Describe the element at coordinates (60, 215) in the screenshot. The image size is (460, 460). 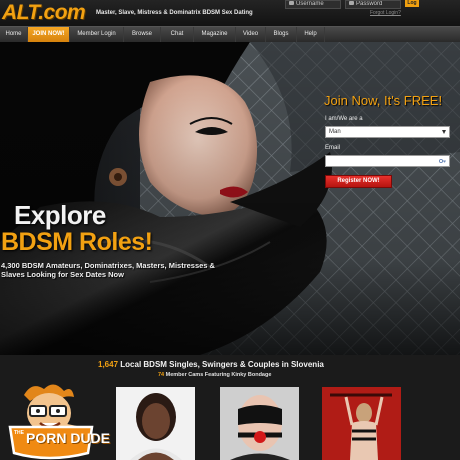
I see `hero-explore-heading: Explore` at that location.